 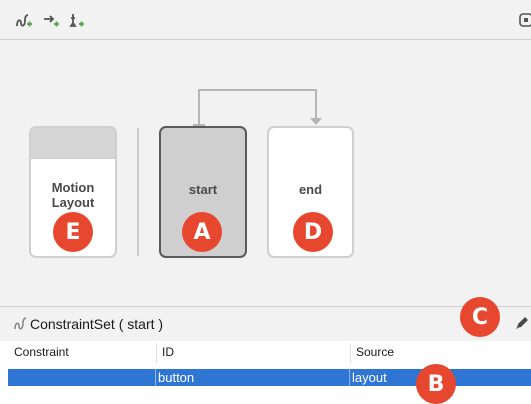 What do you see at coordinates (369, 377) in the screenshot?
I see `cell-source: layout` at bounding box center [369, 377].